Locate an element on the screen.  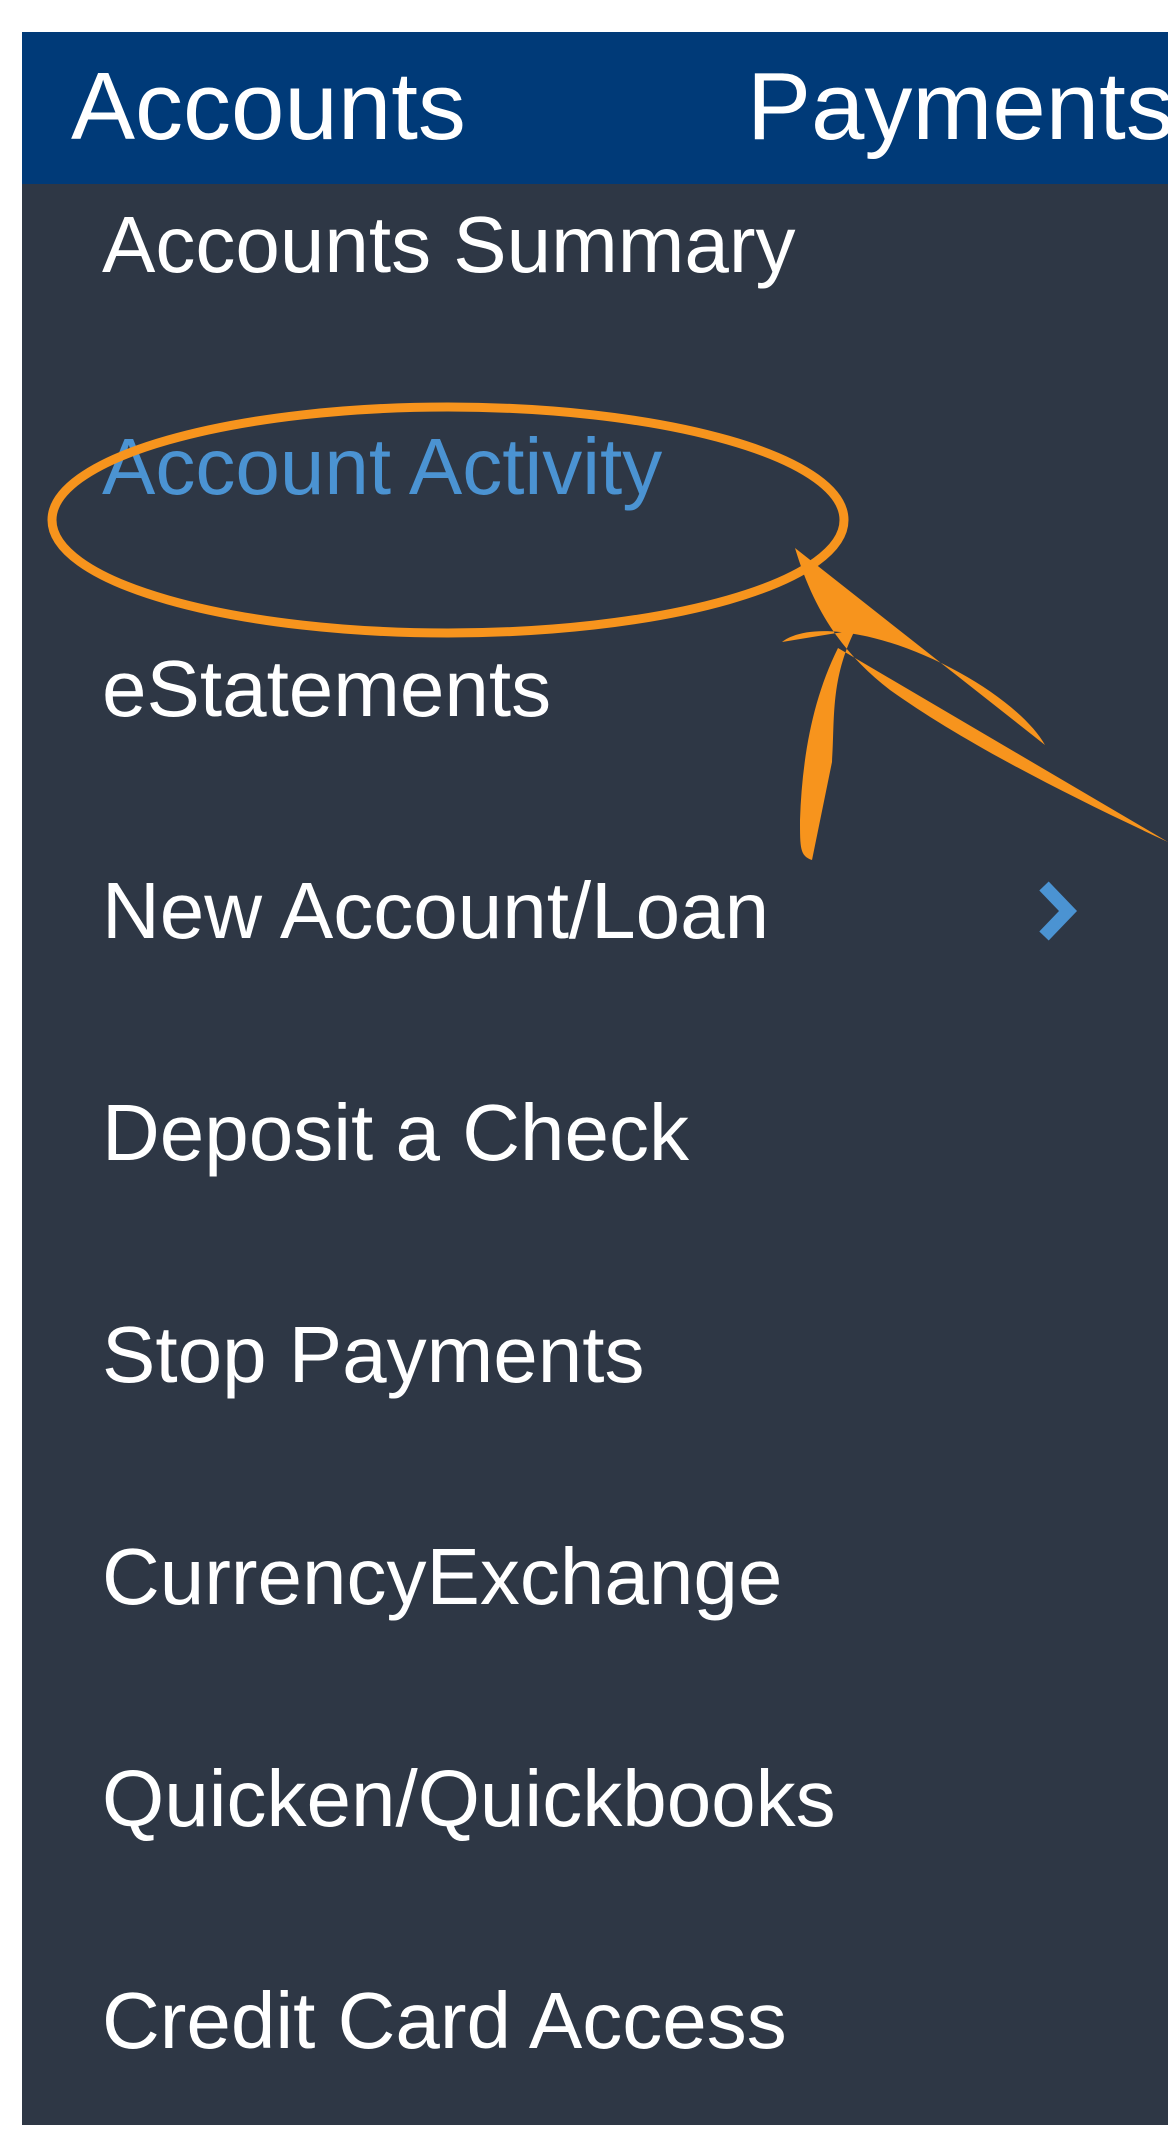
menu-item-label: CurrencyExchange is located at coordinates (442, 1576).